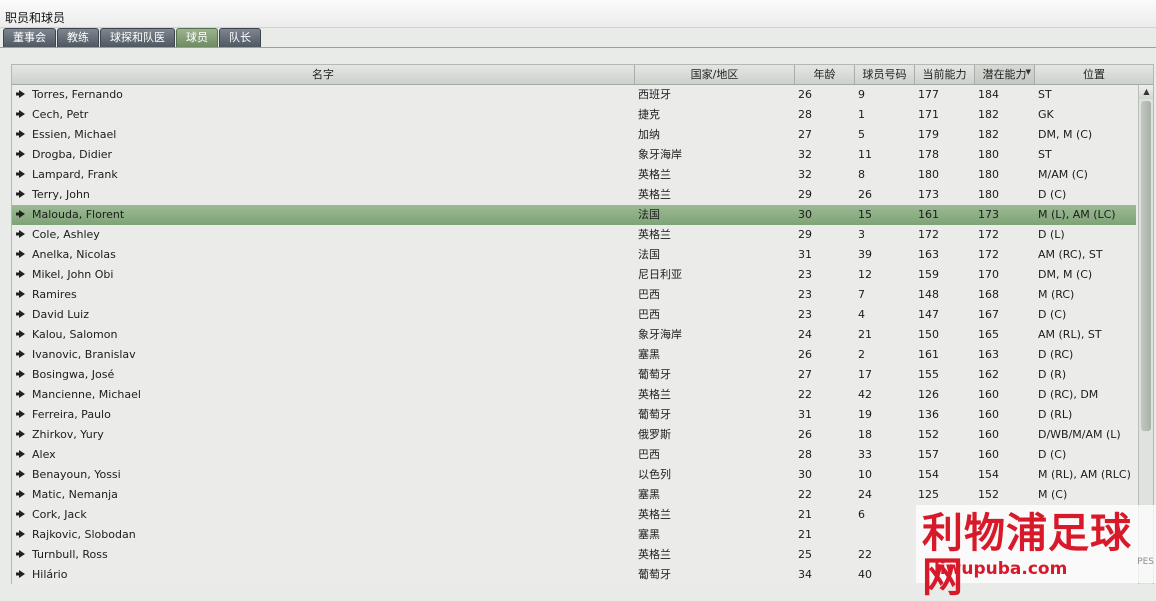  I want to click on table-row: Cole, Ashley 英格兰 29 3 172 172 D (L), so click(574, 235).